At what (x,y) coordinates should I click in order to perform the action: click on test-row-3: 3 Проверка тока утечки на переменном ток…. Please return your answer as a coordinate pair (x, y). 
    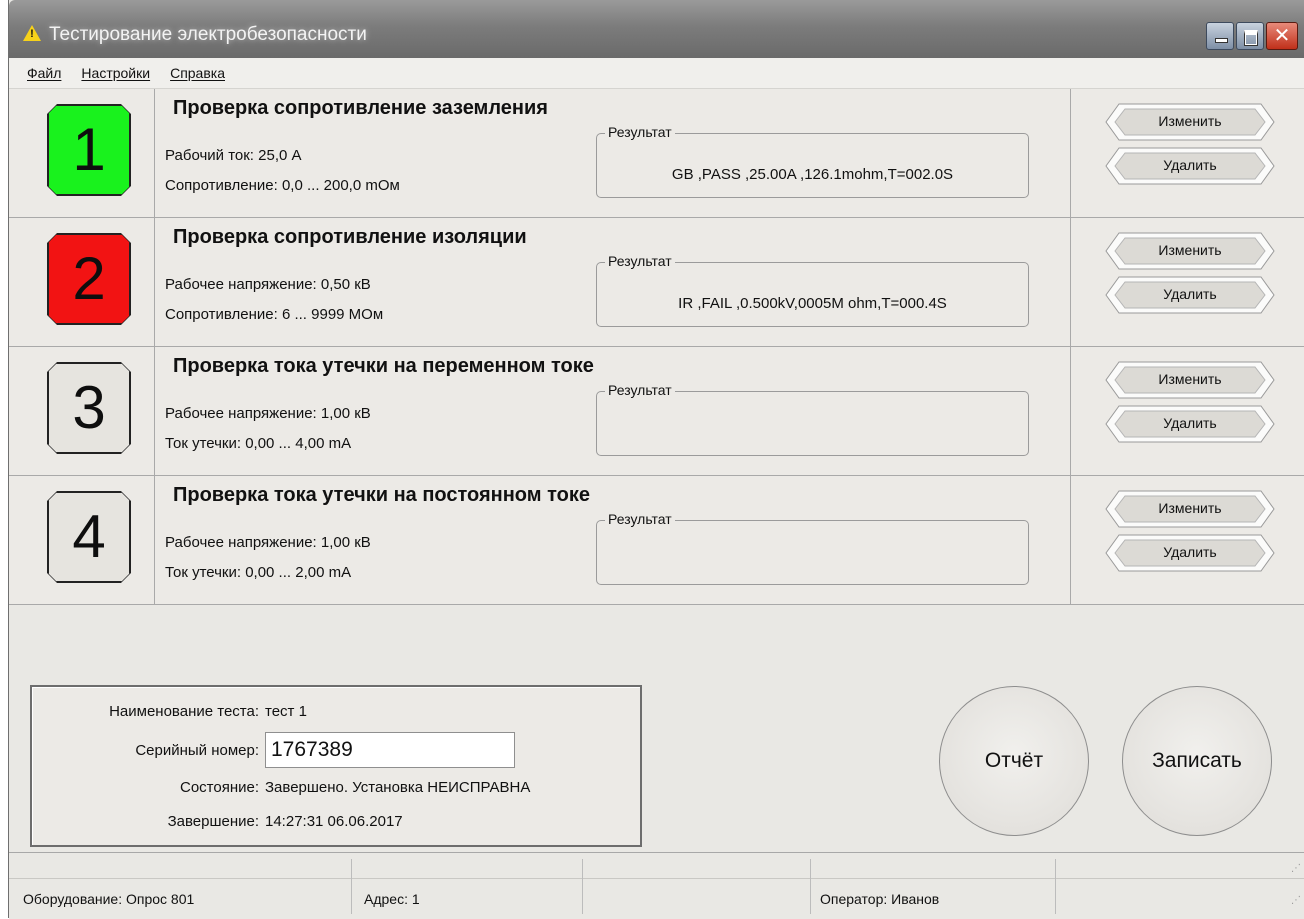
    Looking at the image, I should click on (656, 411).